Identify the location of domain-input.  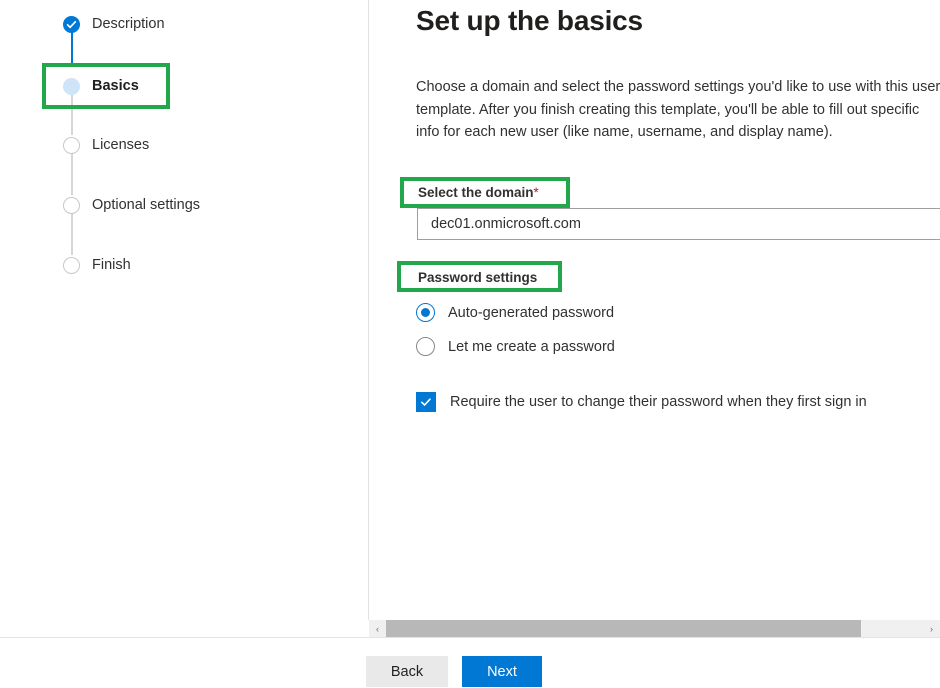
(678, 224).